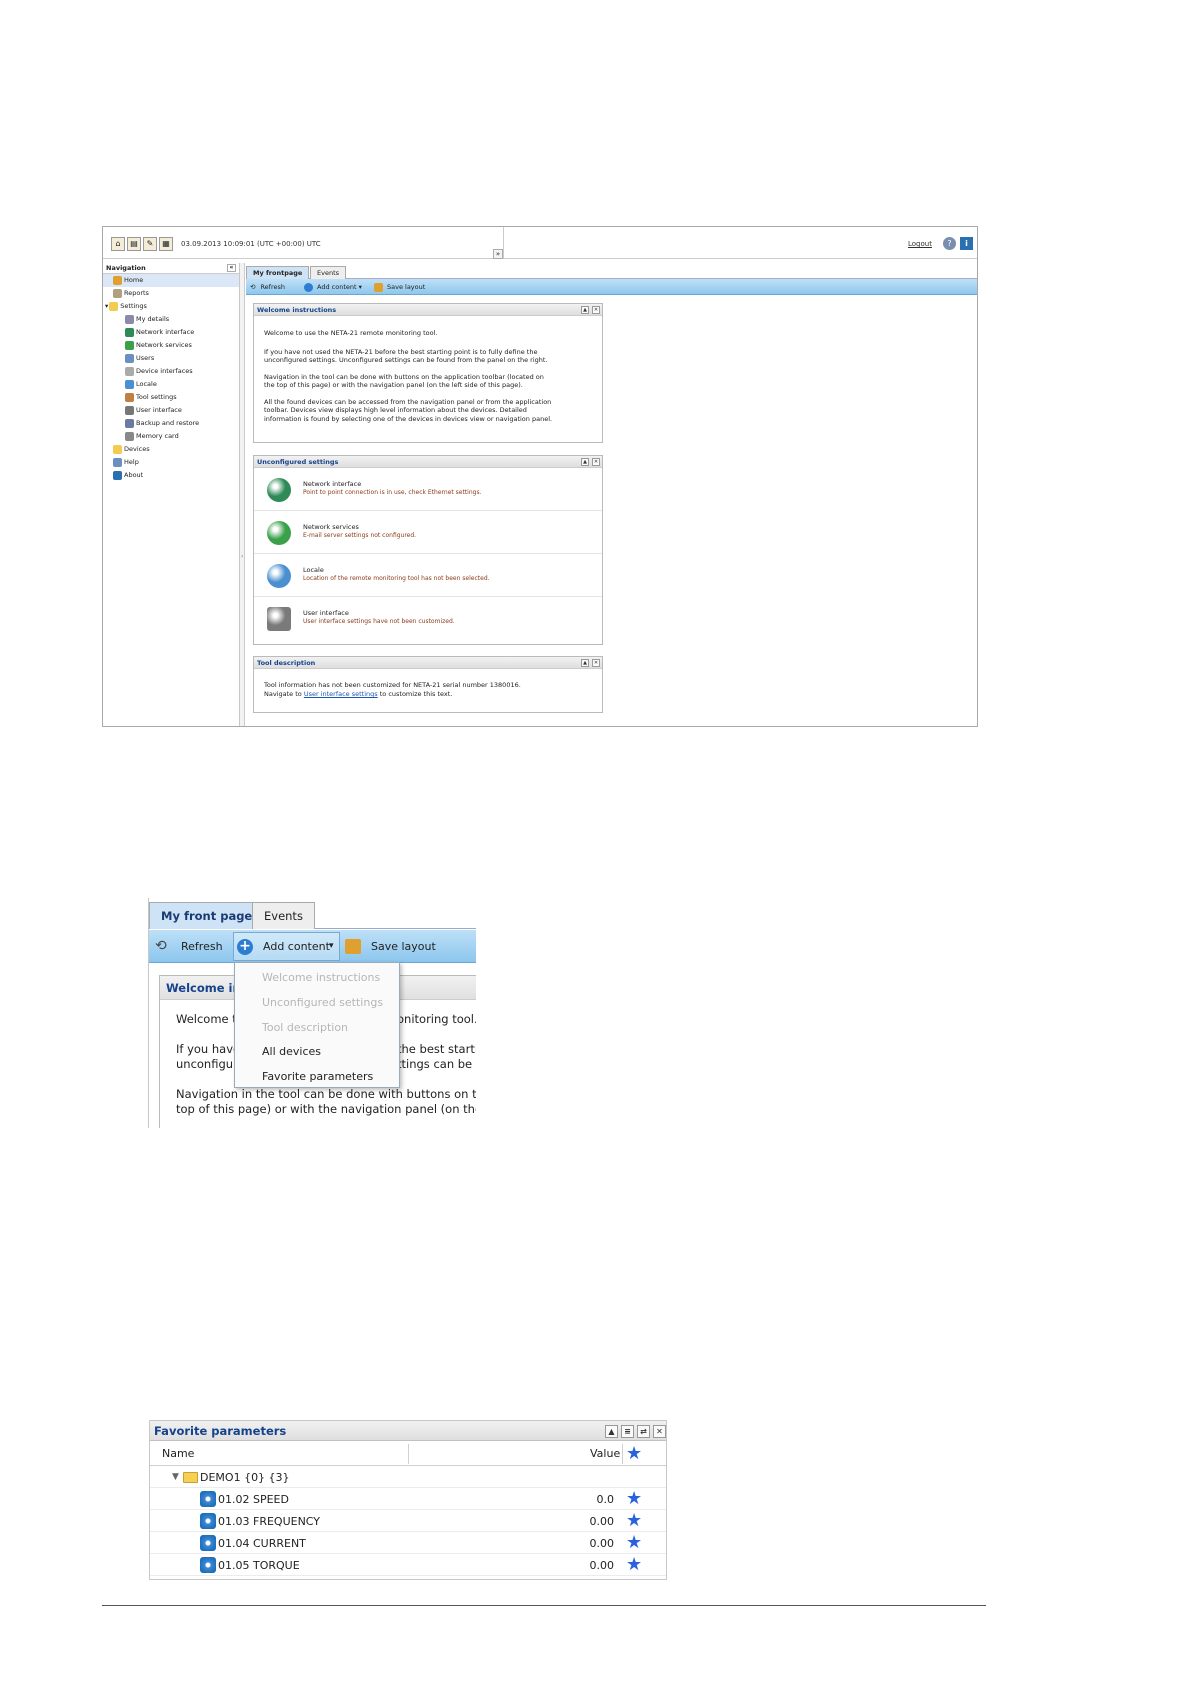  Describe the element at coordinates (220, 1431) in the screenshot. I see `favorite-parameters-title: Favorite parameters` at that location.